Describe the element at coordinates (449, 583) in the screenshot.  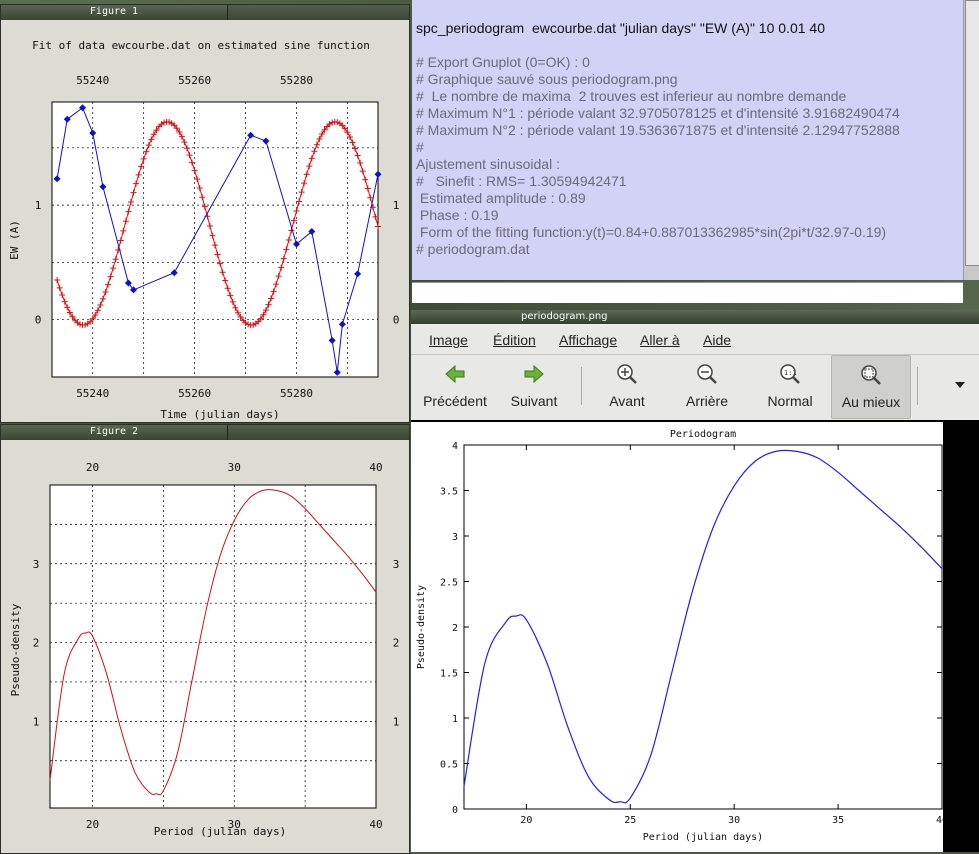
I see `periodogram-y-tick-label: 2.5` at that location.